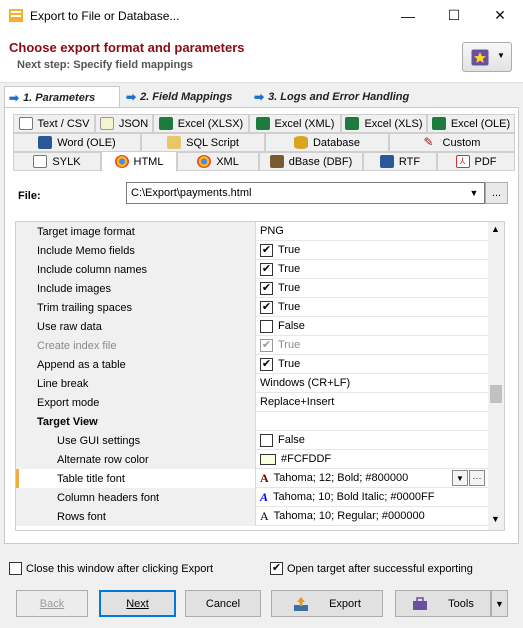  Describe the element at coordinates (480, 57) in the screenshot. I see `star-icon` at that location.